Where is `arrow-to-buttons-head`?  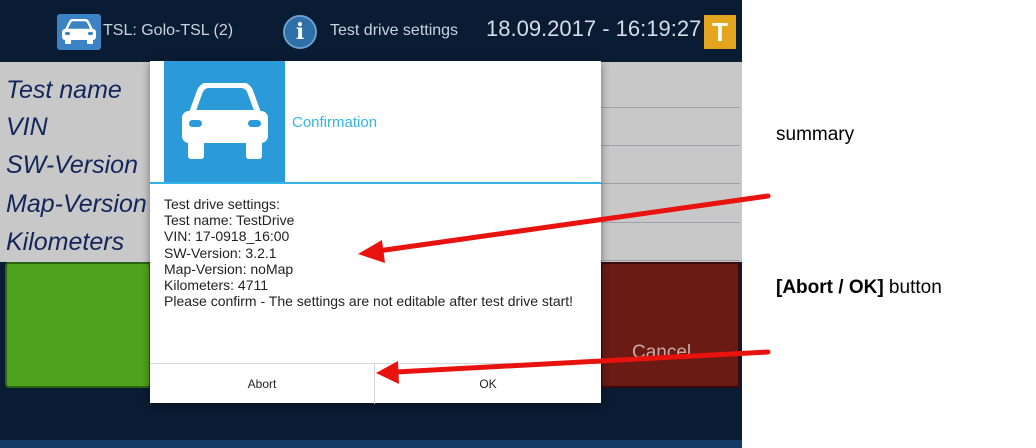 arrow-to-buttons-head is located at coordinates (387, 372).